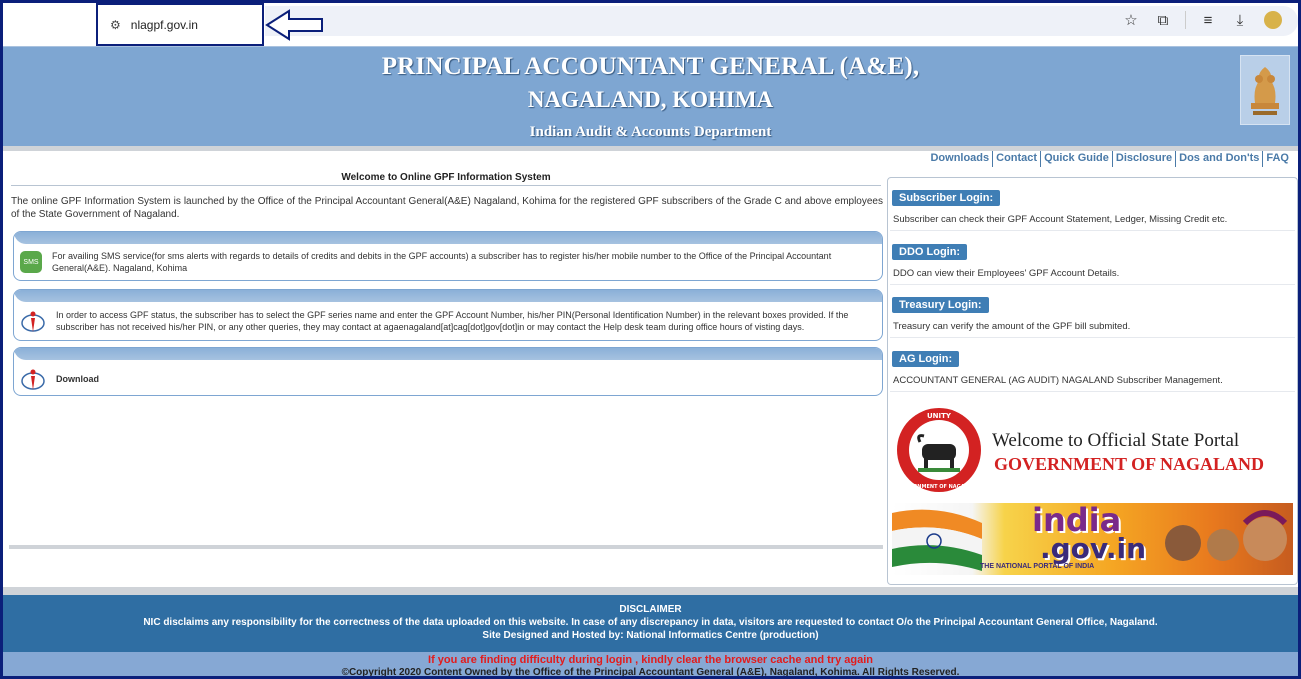 This screenshot has height=679, width=1301. I want to click on header-subtitle: Indian Audit & Accounts Department, so click(650, 132).